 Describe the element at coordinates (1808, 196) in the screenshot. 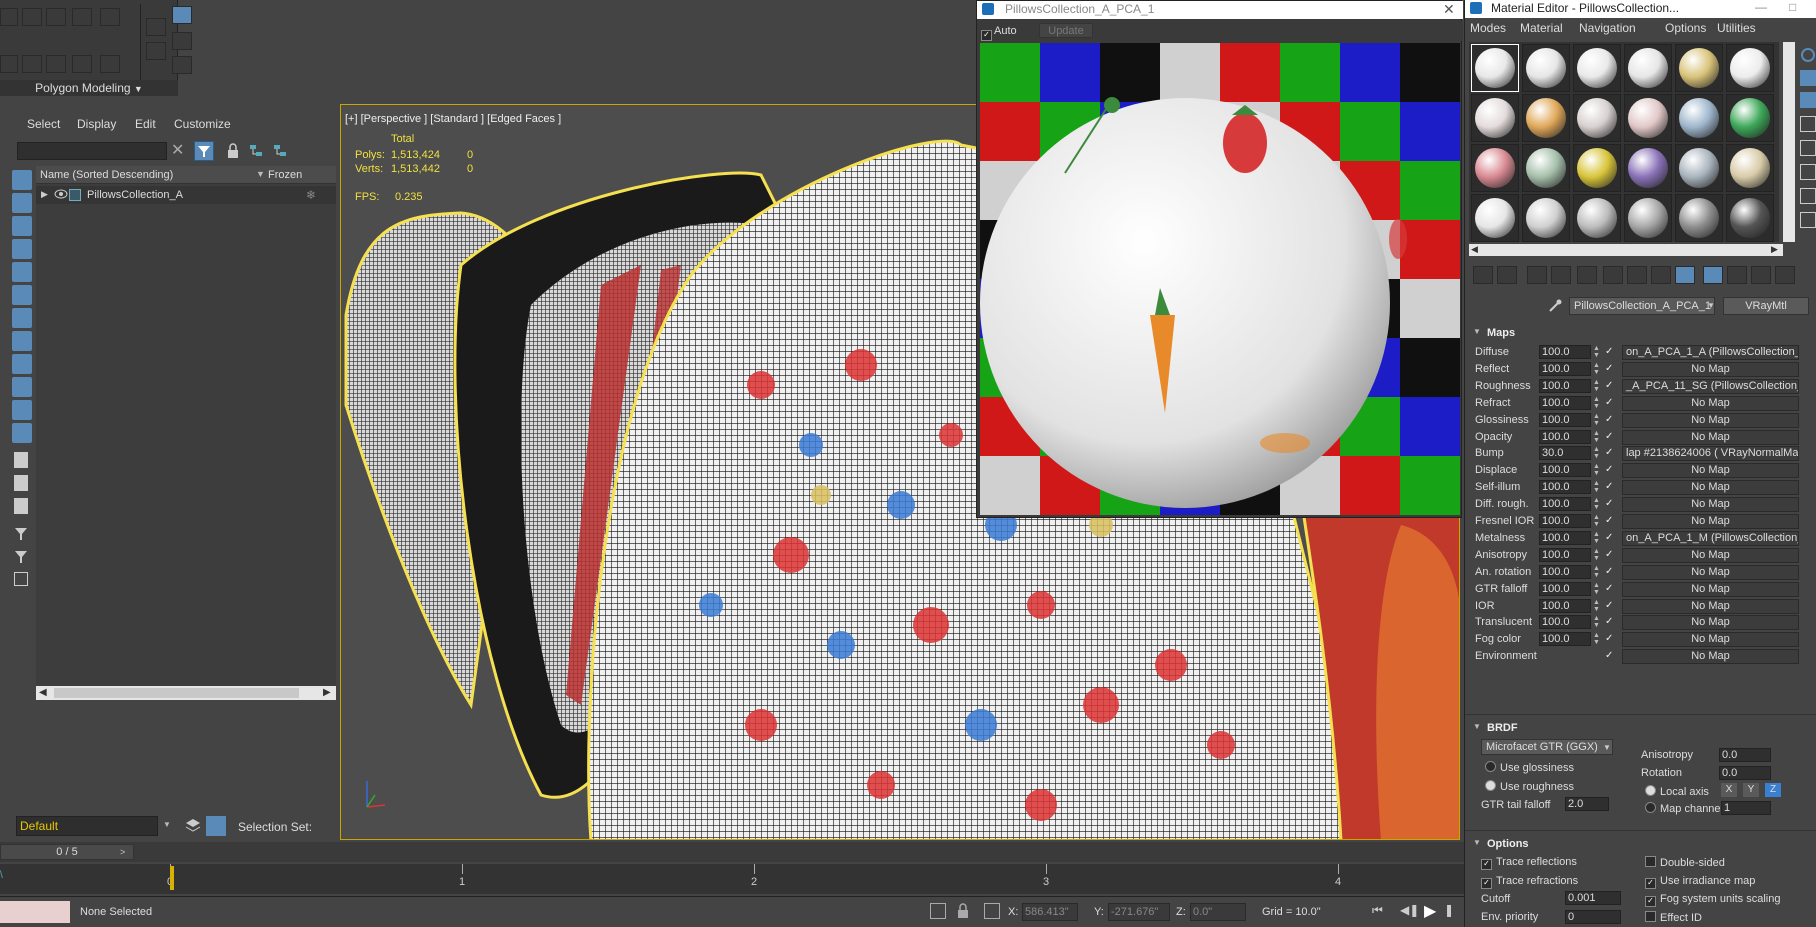

I see `options-icon` at that location.